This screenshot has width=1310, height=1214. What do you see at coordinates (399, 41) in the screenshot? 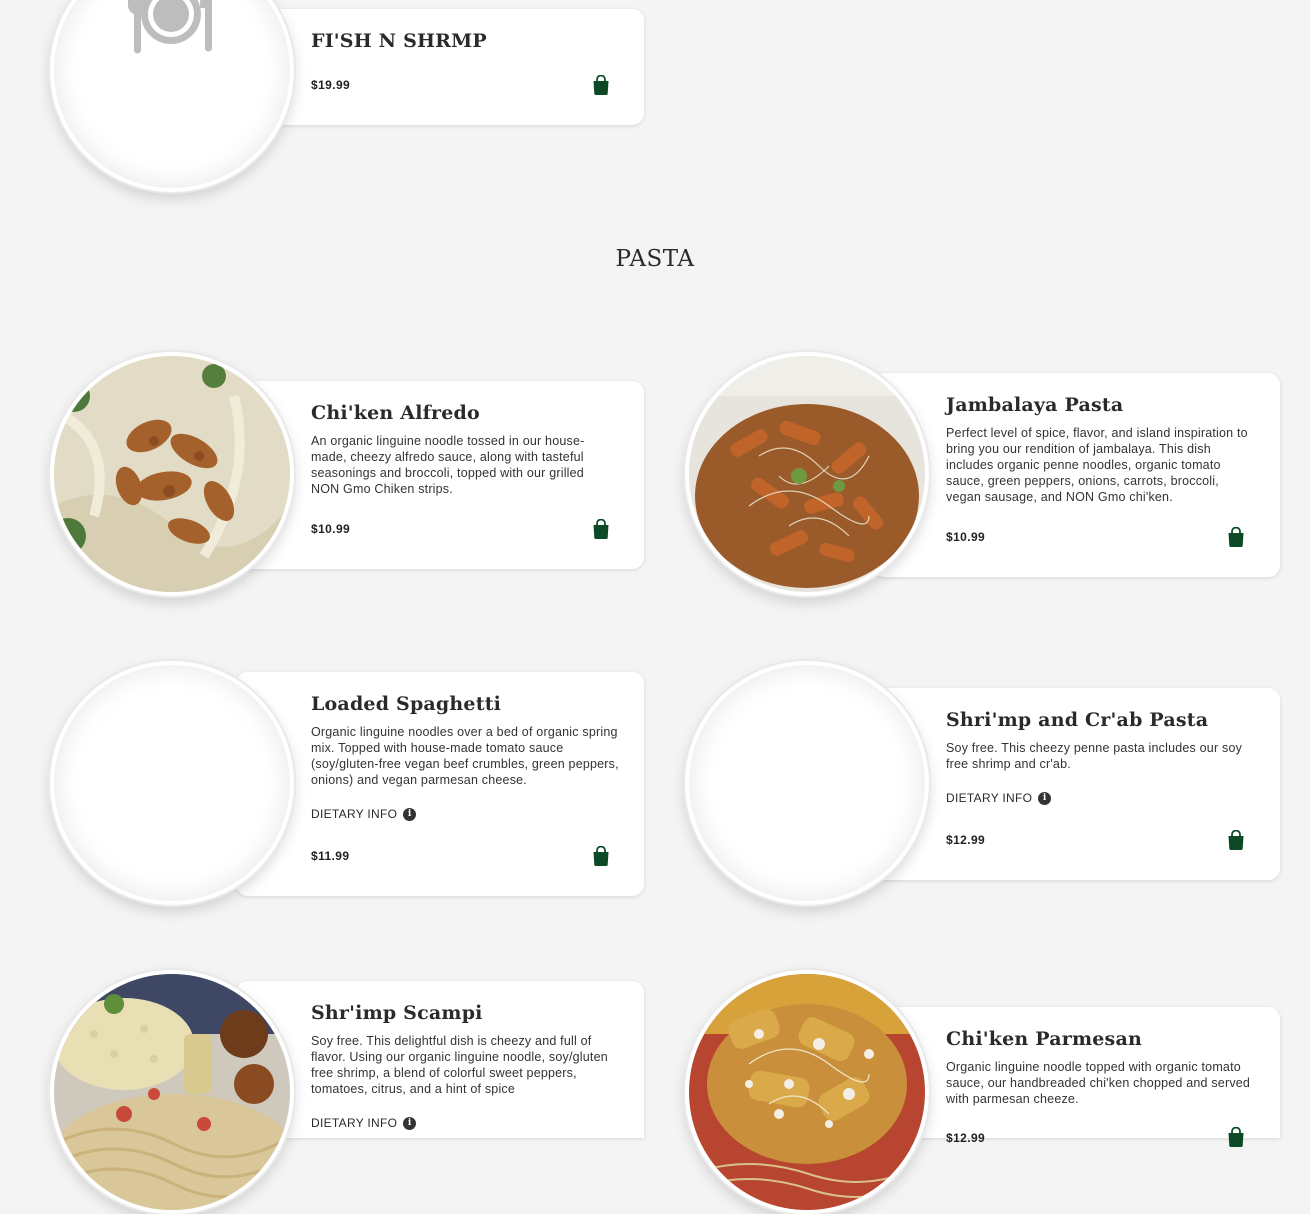
I see `menu-item-title: FI'SH N SHRMP` at bounding box center [399, 41].